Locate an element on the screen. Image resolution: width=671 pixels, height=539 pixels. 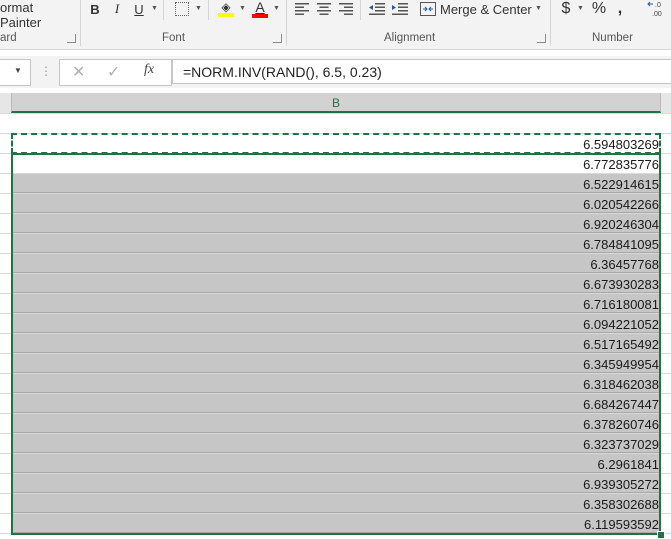
format-painter-label: ormat Painter is located at coordinates (21, 15).